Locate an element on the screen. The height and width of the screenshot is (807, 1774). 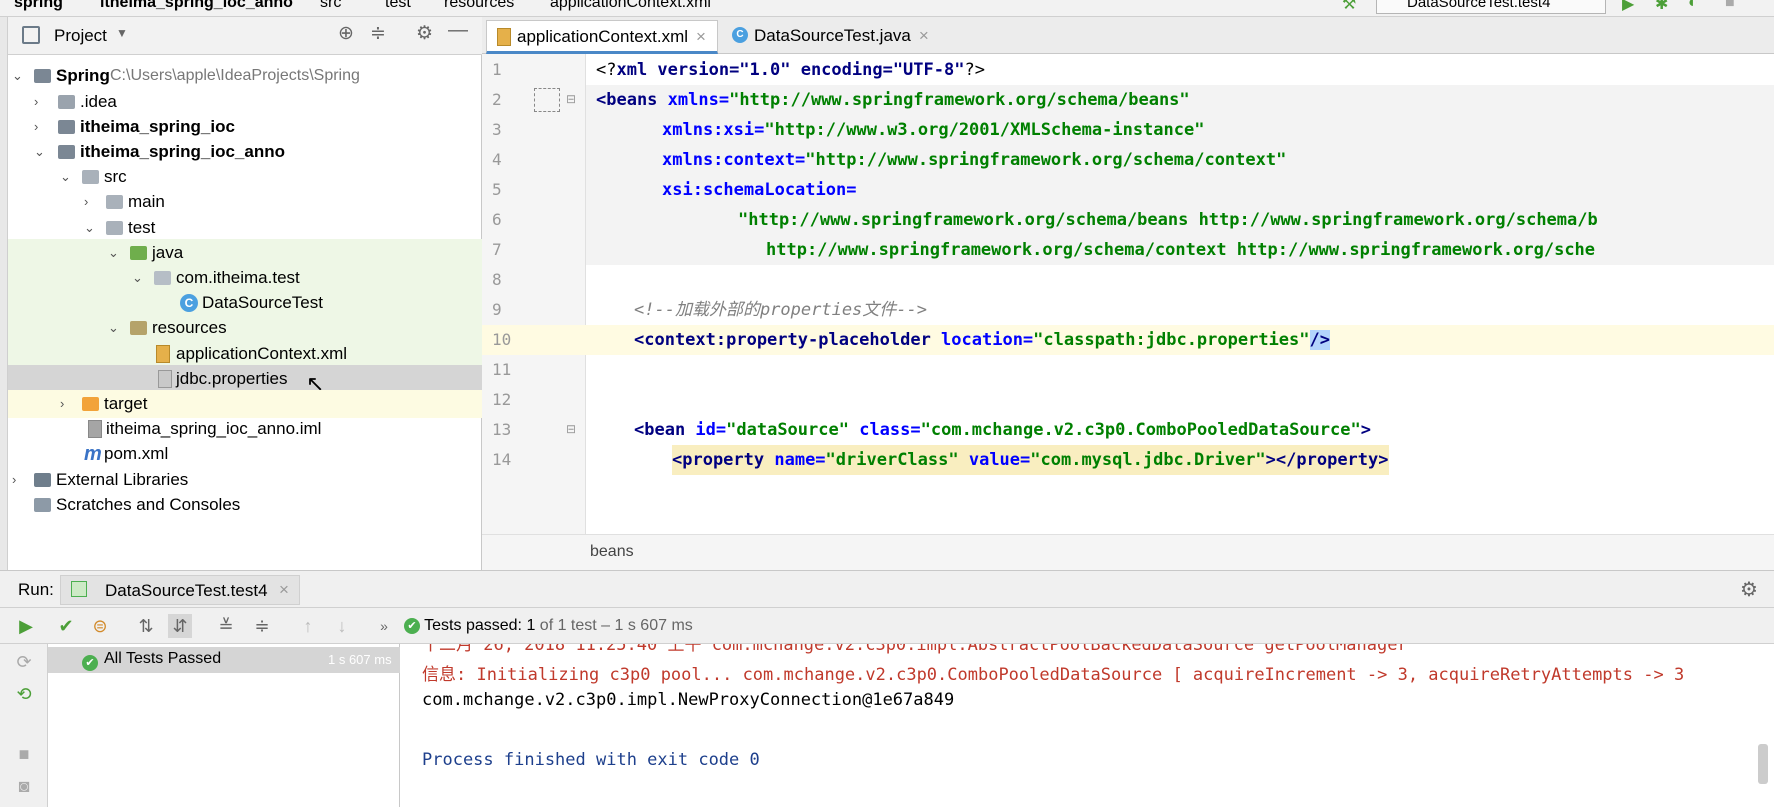
show-ignored-icon: ⊜ is located at coordinates (100, 626).